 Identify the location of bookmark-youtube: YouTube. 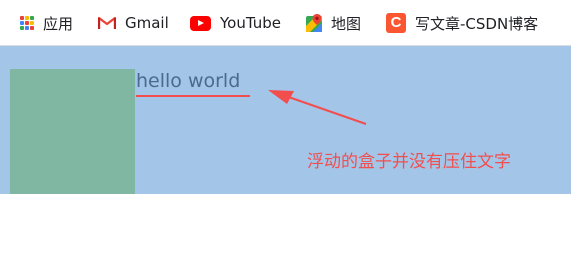
(235, 23).